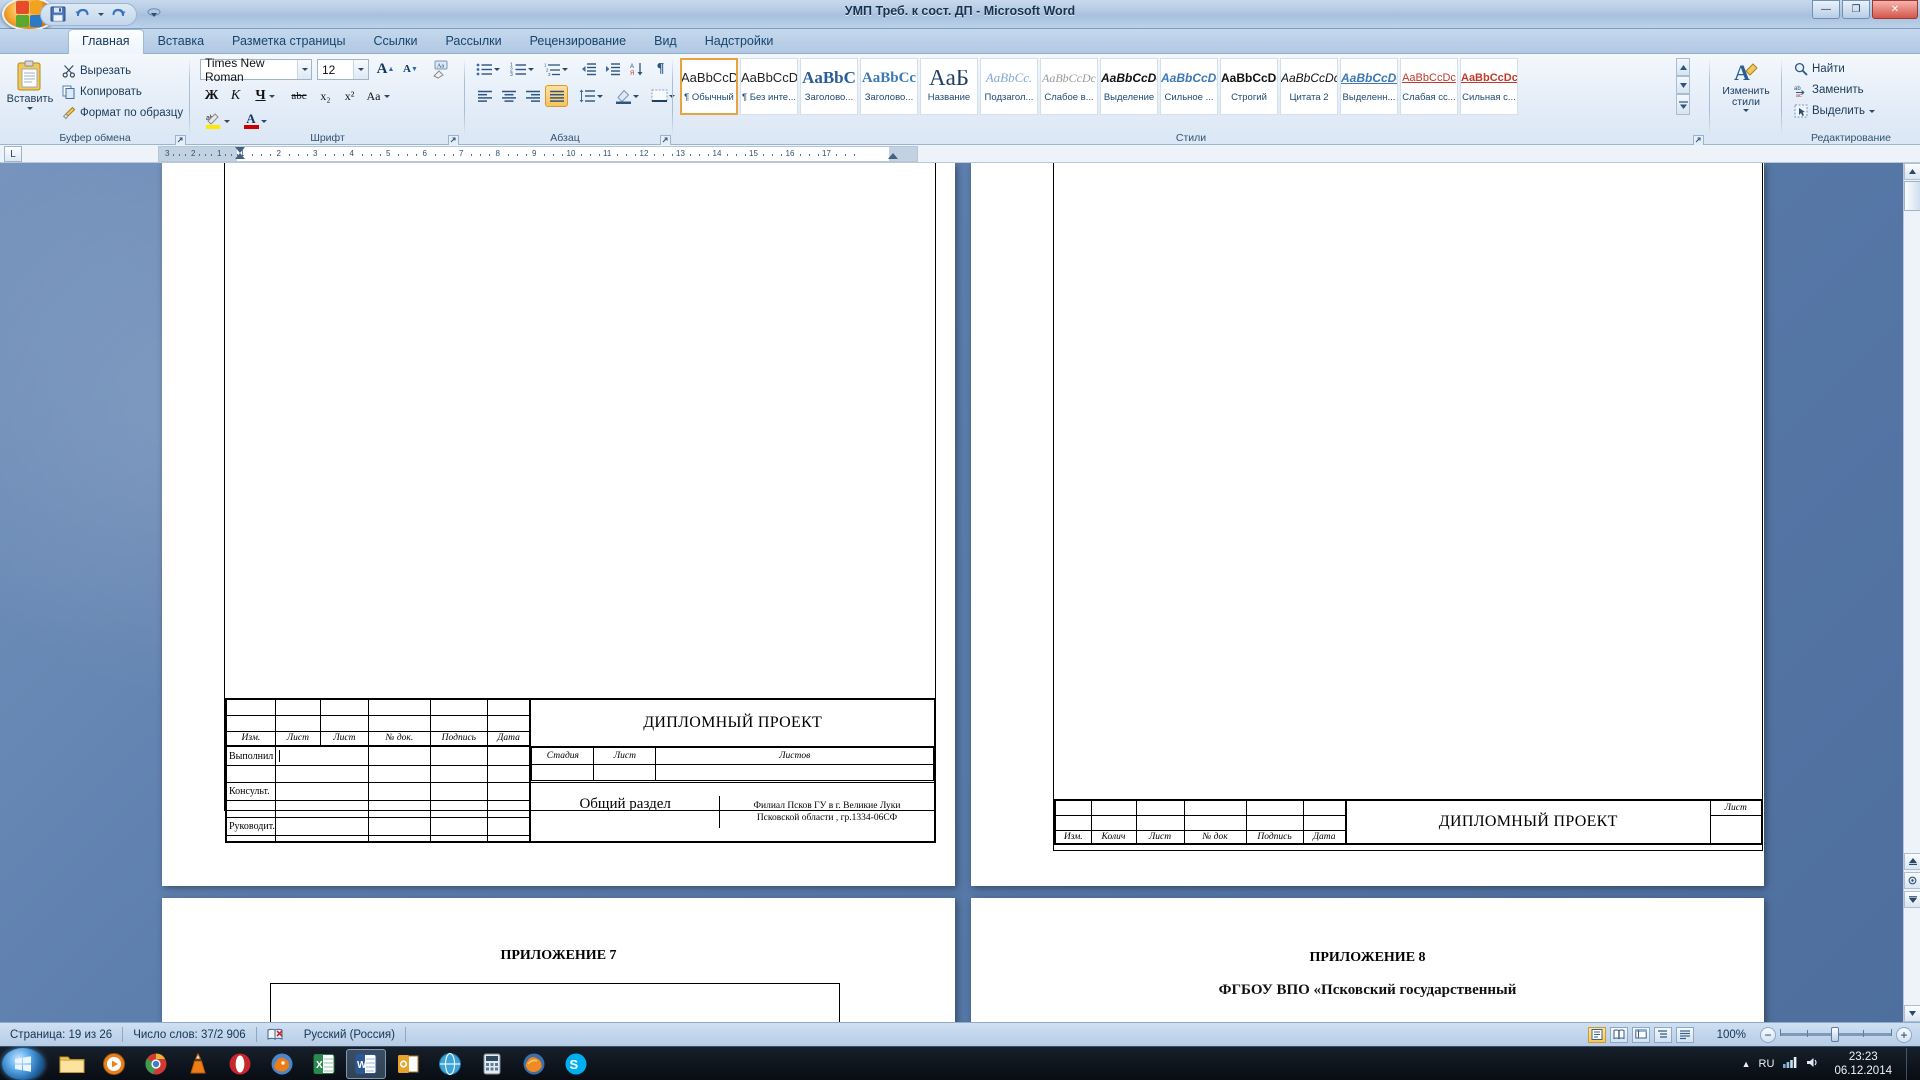 This screenshot has width=1920, height=1080. Describe the element at coordinates (198, 1064) in the screenshot. I see `taskbar-vlc-icon` at that location.